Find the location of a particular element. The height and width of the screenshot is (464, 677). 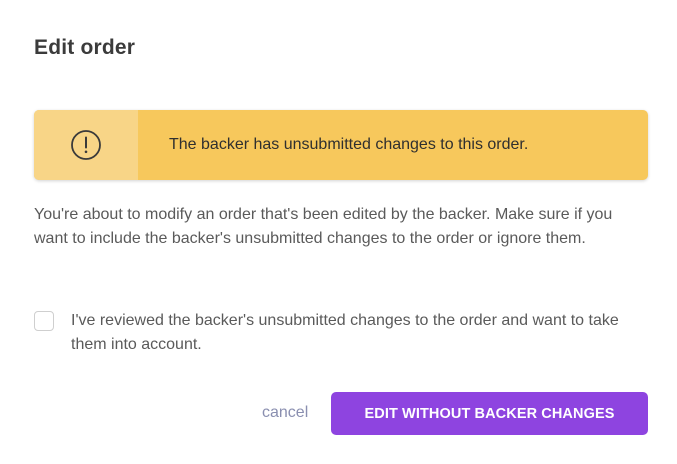

cancel-button: cancel is located at coordinates (285, 413).